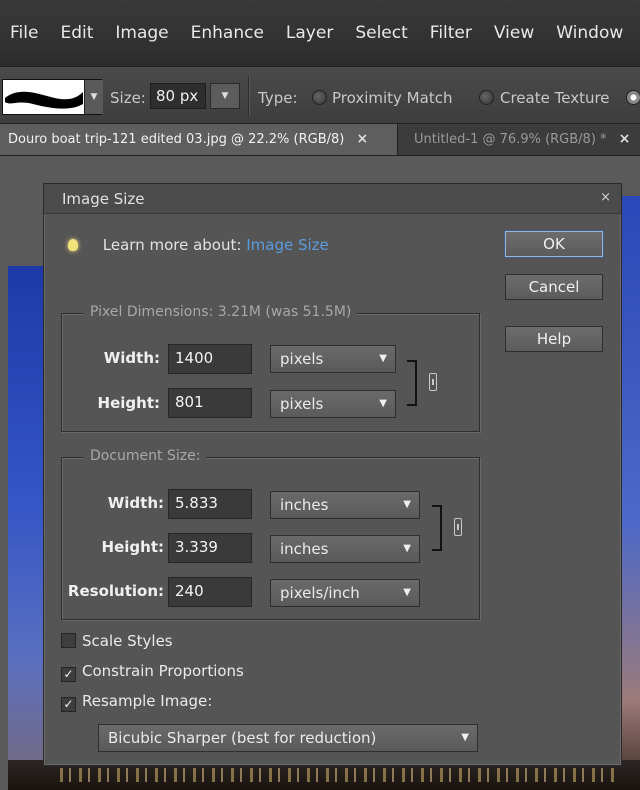 This screenshot has height=790, width=640. I want to click on size-input: 80 px, so click(178, 96).